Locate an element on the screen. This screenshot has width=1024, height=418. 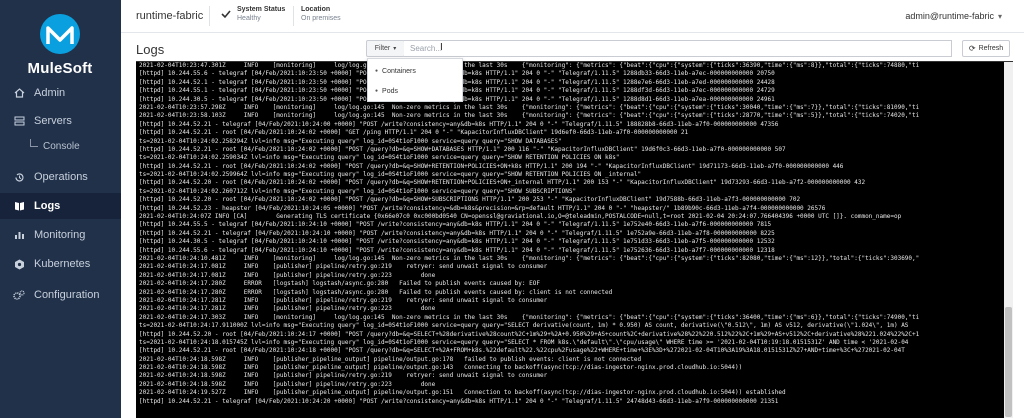
filter-option-label: Containers is located at coordinates (399, 71).